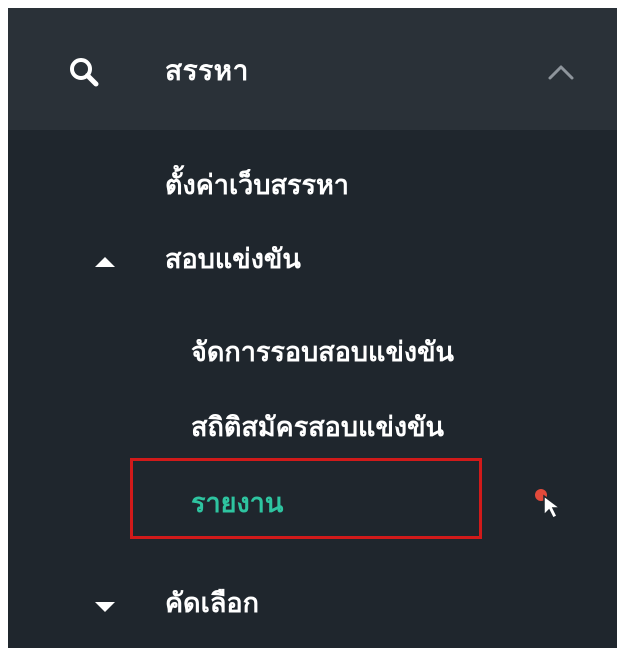 The width and height of the screenshot is (625, 654). What do you see at coordinates (207, 70) in the screenshot?
I see `sidebar-header-title: สรรหา` at bounding box center [207, 70].